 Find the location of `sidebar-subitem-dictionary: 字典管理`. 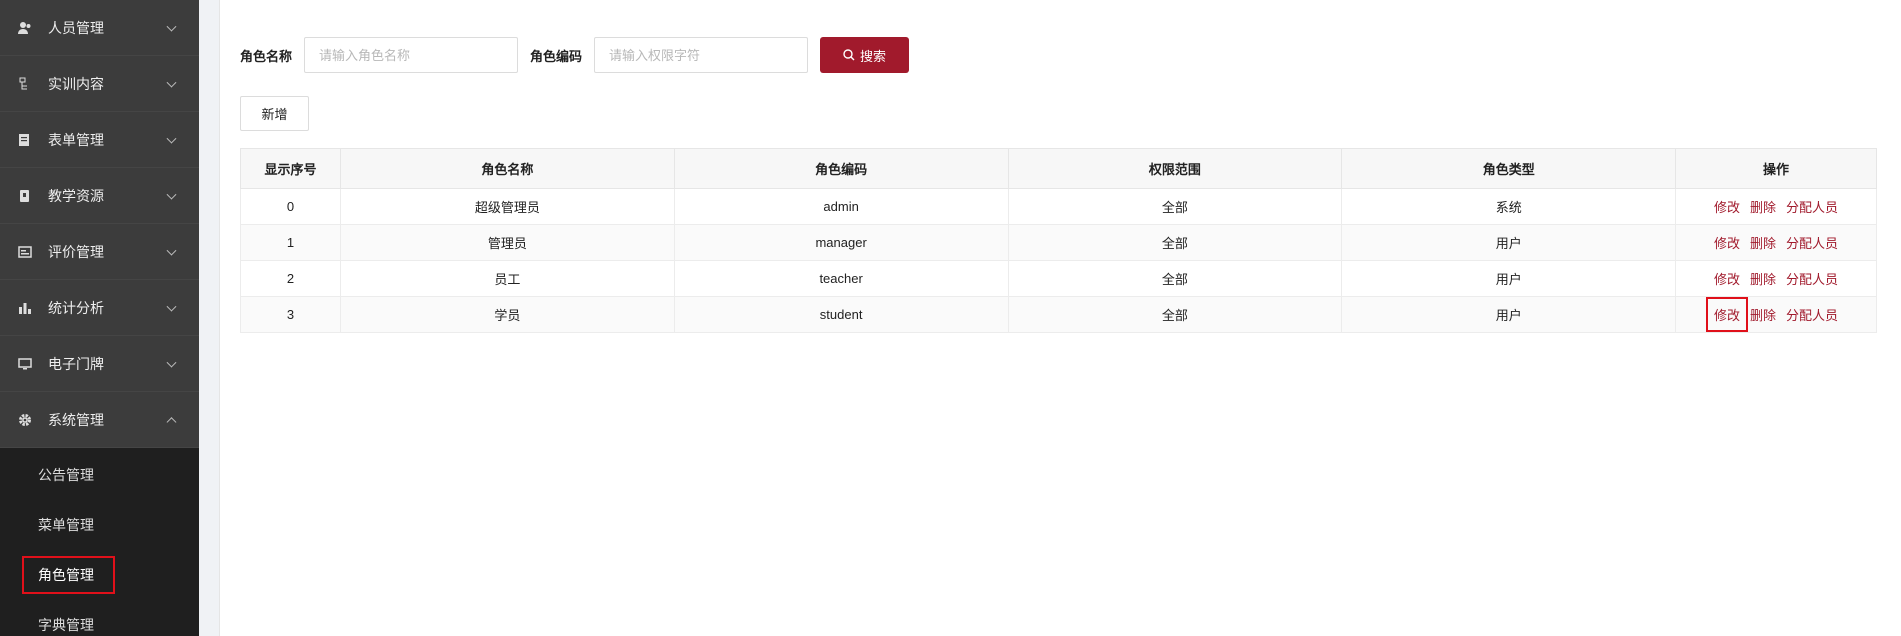

sidebar-subitem-dictionary: 字典管理 is located at coordinates (99, 618).